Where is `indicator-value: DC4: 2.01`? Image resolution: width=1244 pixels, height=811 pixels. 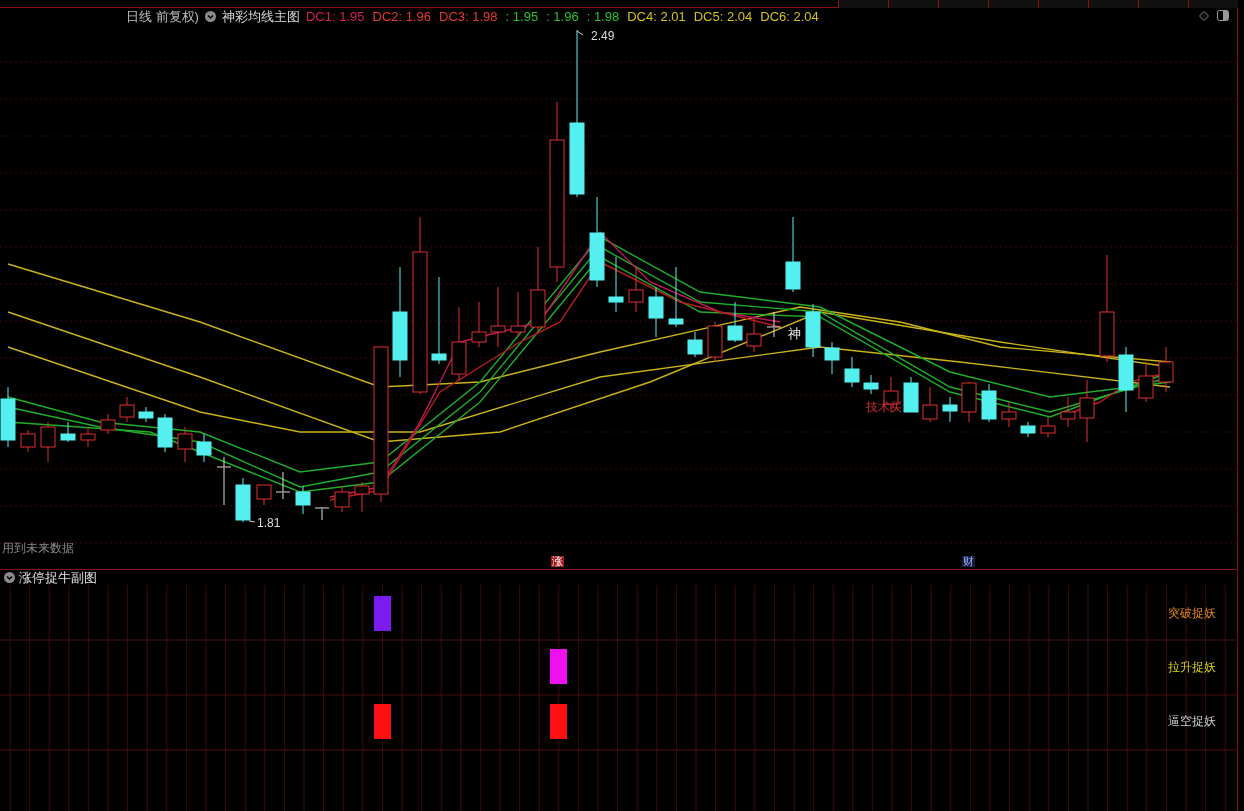 indicator-value: DC4: 2.01 is located at coordinates (656, 16).